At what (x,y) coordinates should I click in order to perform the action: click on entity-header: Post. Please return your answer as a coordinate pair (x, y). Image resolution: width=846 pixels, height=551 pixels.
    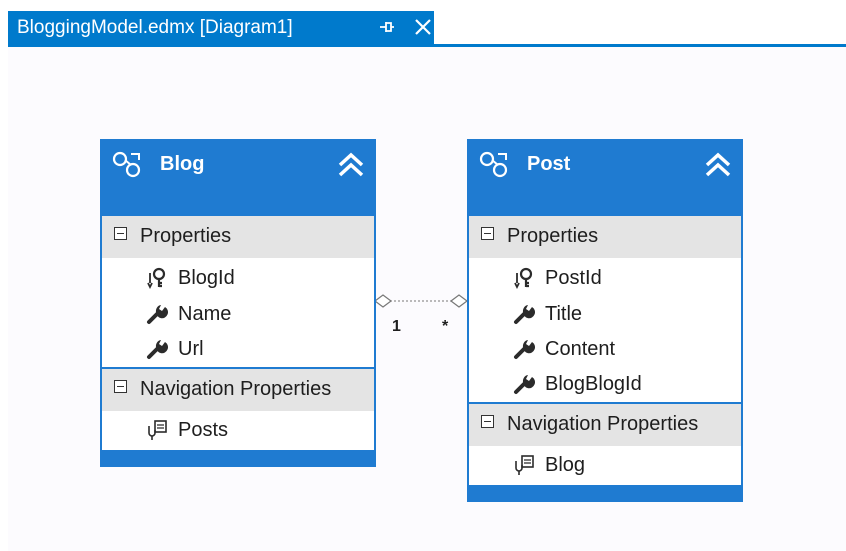
    Looking at the image, I should click on (605, 177).